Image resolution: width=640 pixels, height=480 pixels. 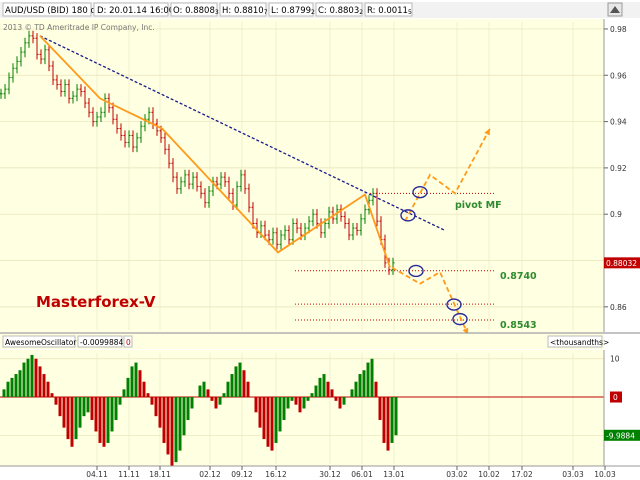 I want to click on current-price-badge: 0.88032, so click(x=622, y=263).